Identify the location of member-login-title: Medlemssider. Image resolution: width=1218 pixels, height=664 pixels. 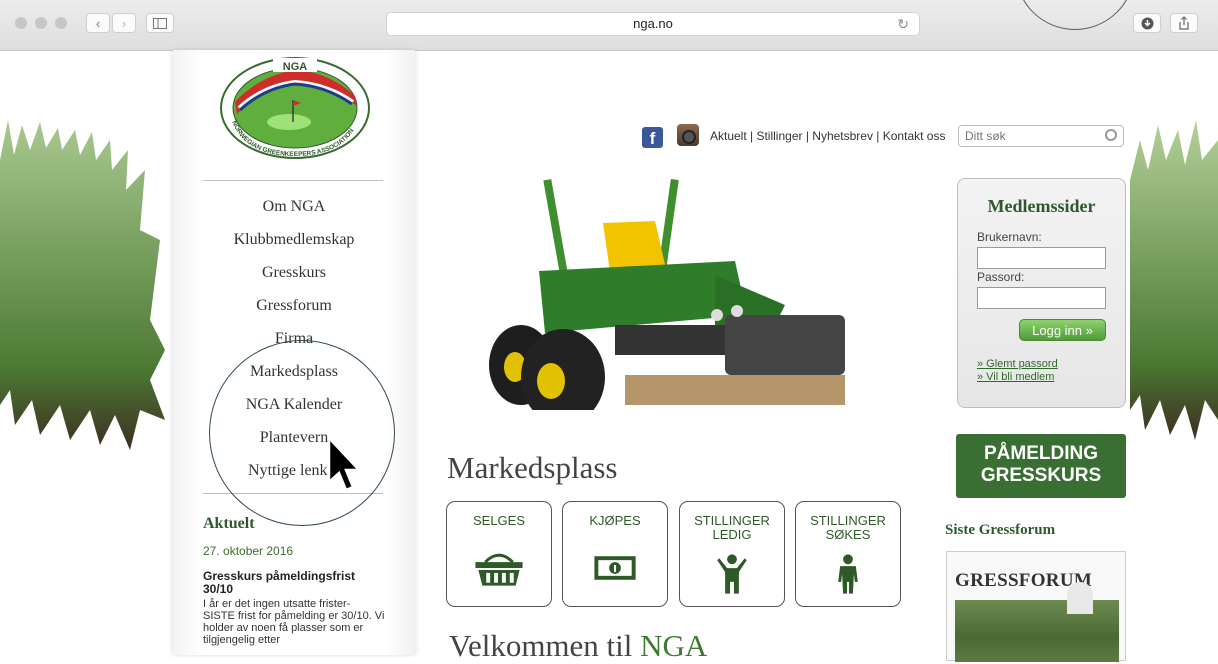
(1041, 206).